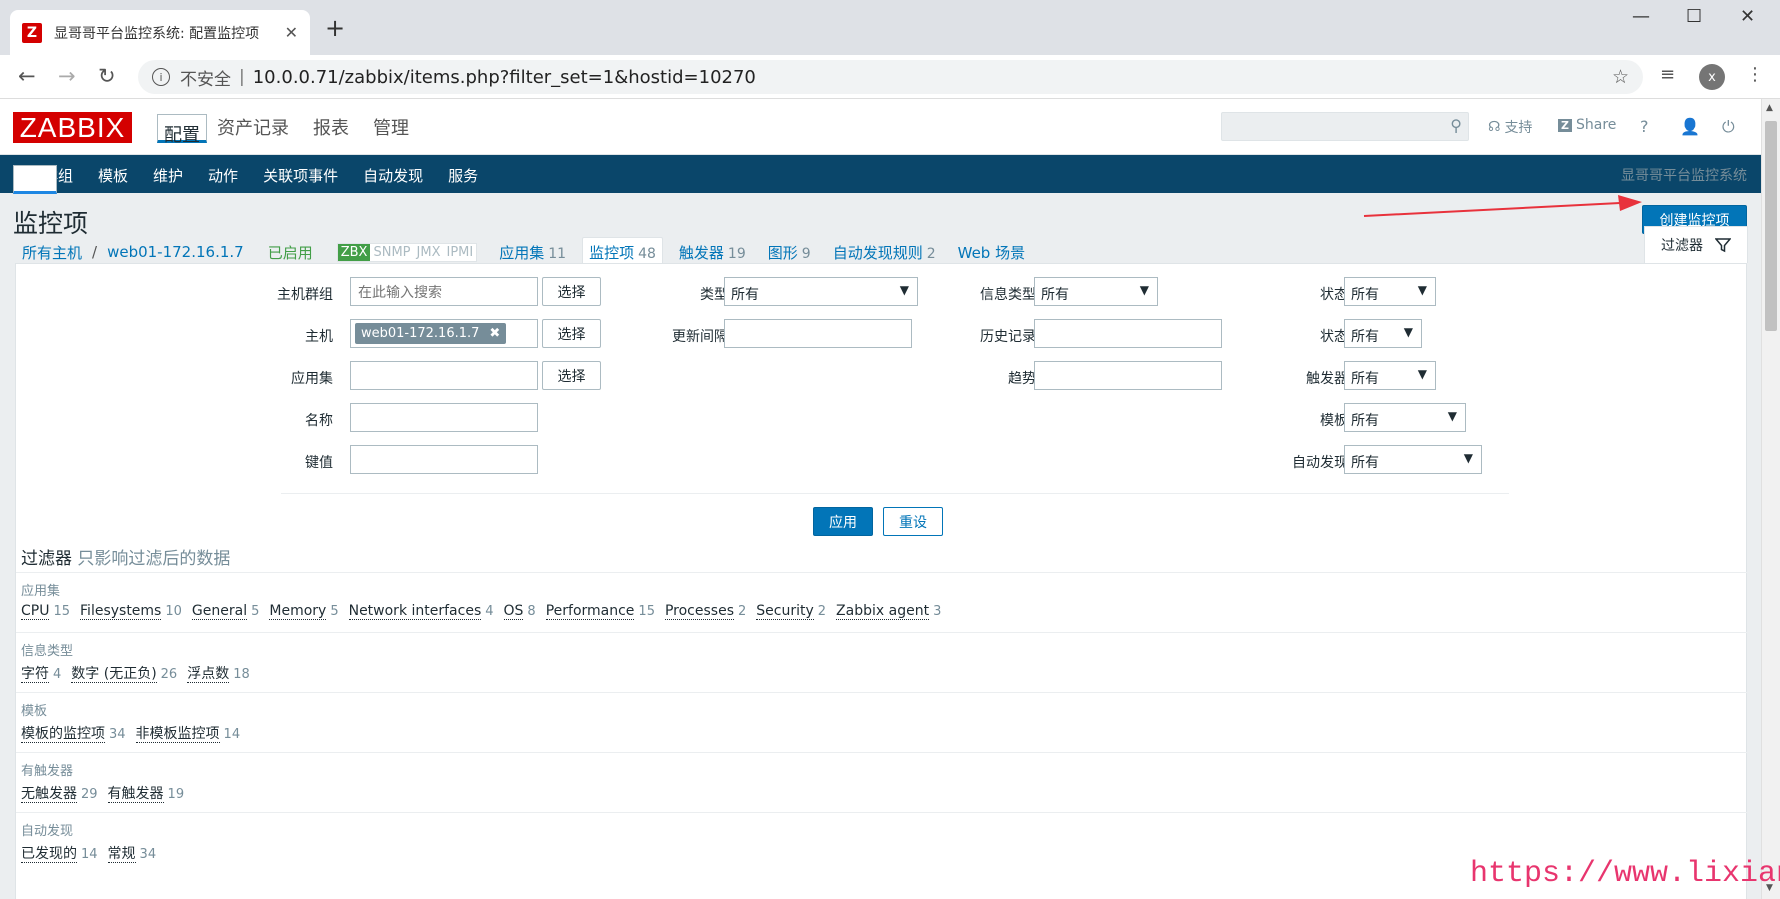  Describe the element at coordinates (59, 853) in the screenshot. I see `subfilter-item: 已发现的 14` at that location.